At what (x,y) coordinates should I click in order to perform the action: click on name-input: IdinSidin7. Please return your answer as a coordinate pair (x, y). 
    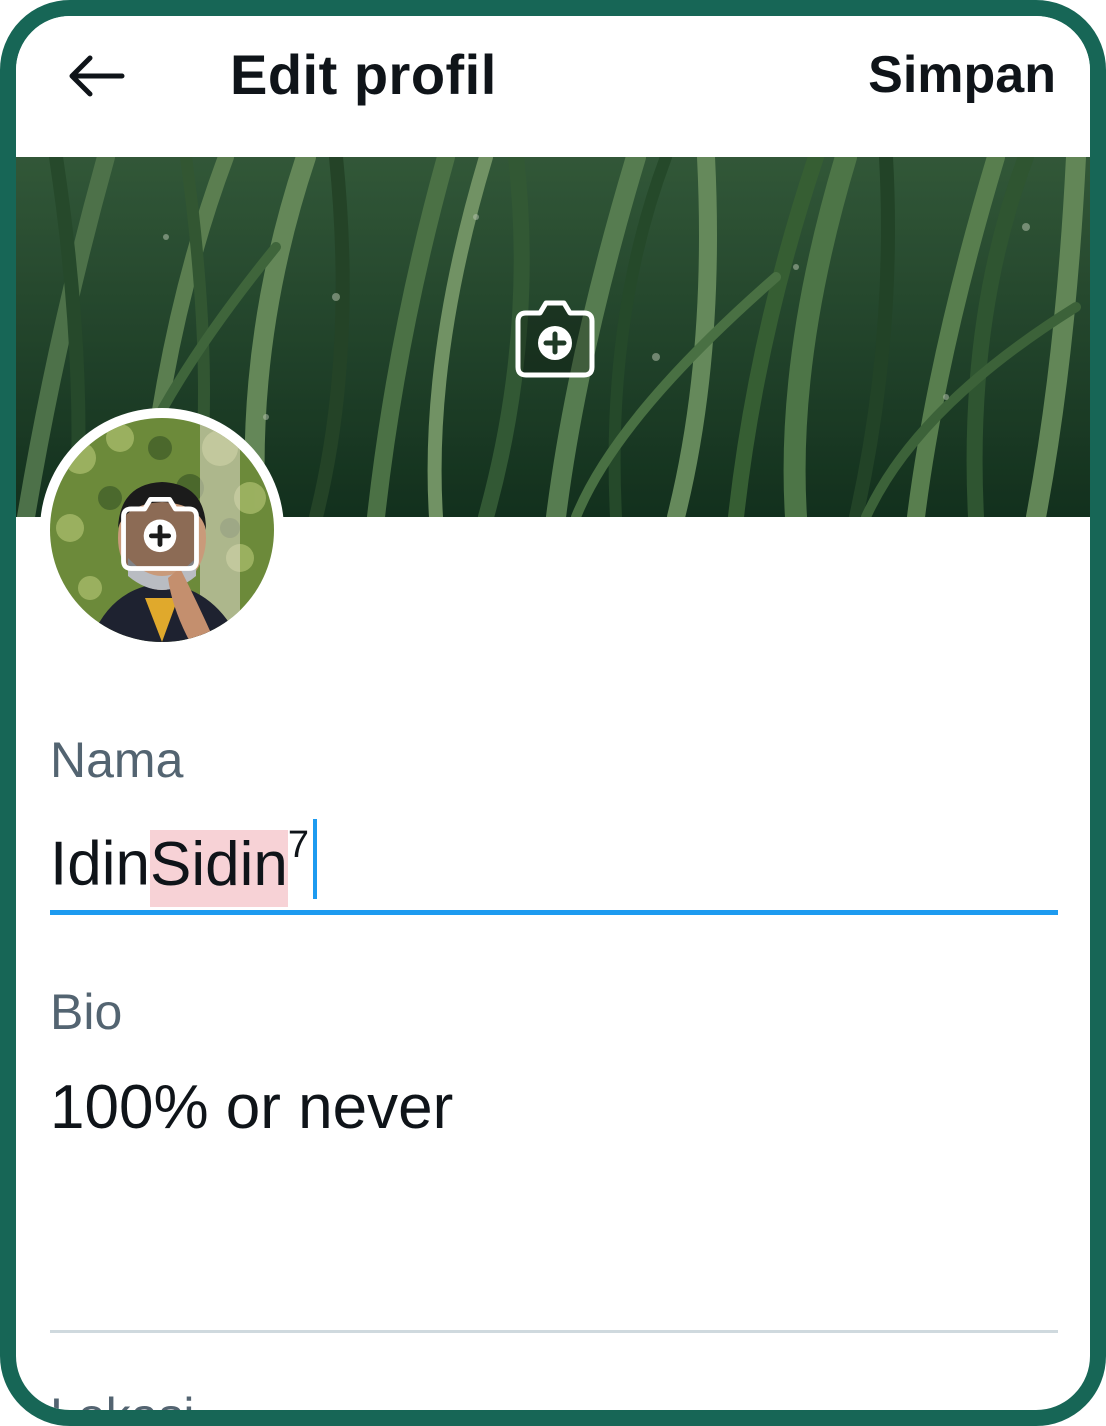
    Looking at the image, I should click on (554, 861).